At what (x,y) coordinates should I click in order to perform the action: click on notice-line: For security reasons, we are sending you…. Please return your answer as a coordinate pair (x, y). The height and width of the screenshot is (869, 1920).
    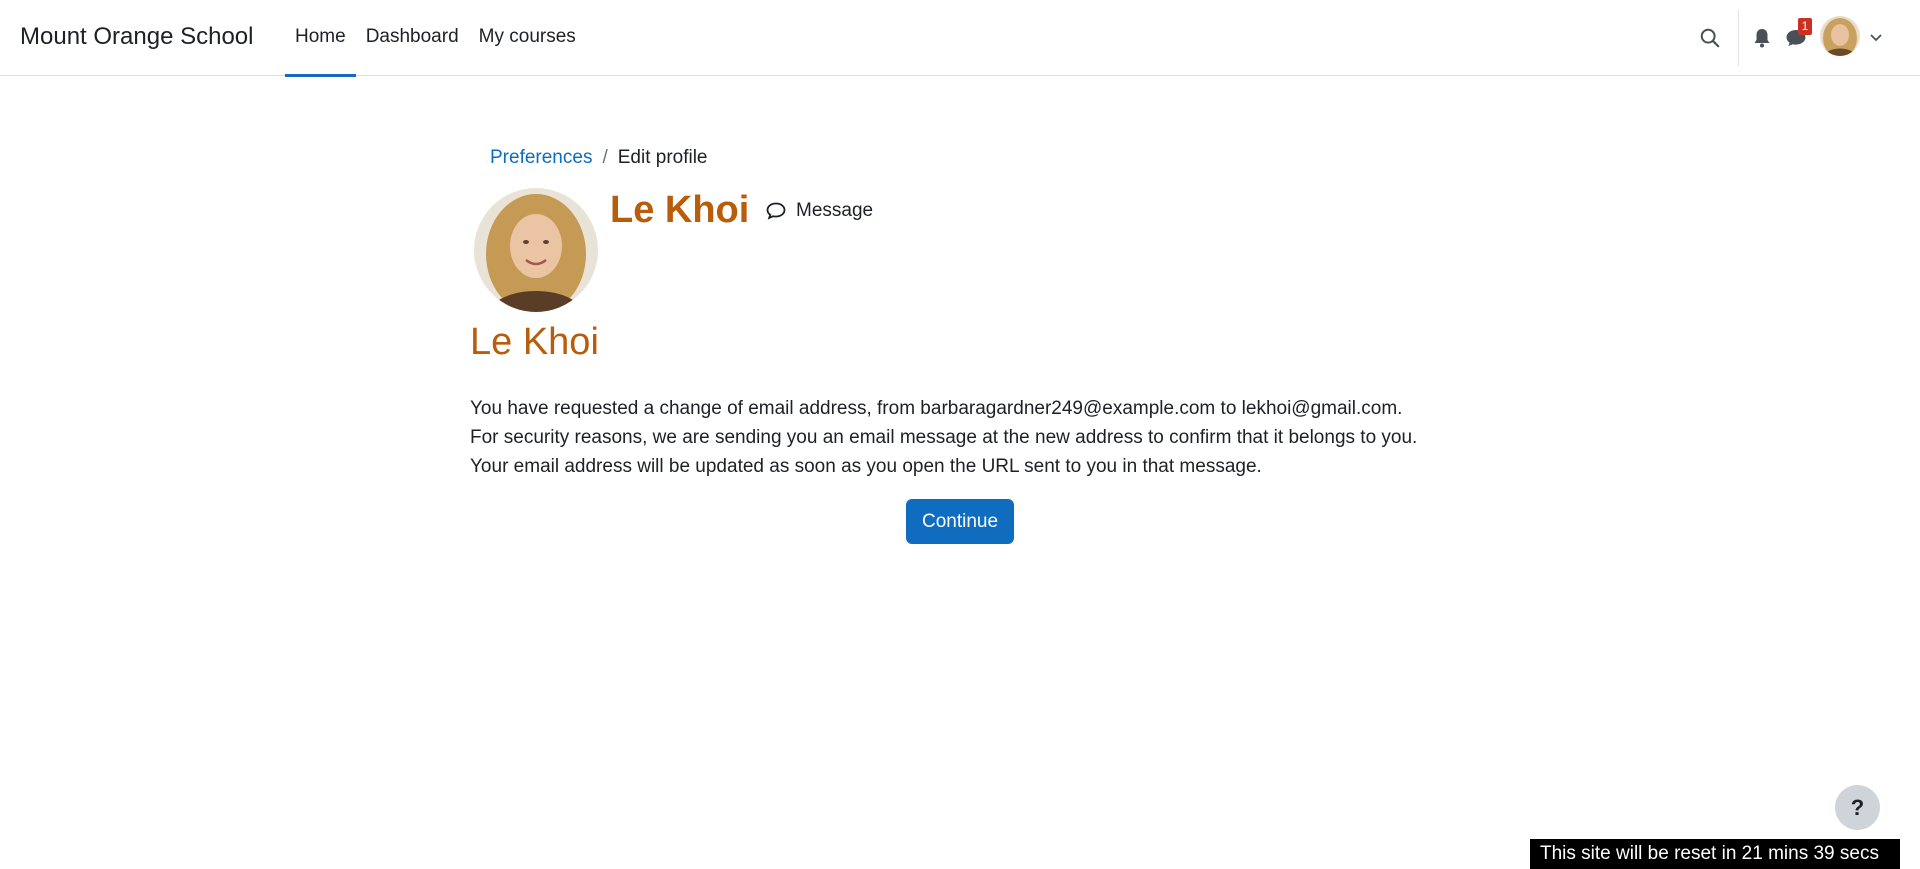
    Looking at the image, I should click on (944, 437).